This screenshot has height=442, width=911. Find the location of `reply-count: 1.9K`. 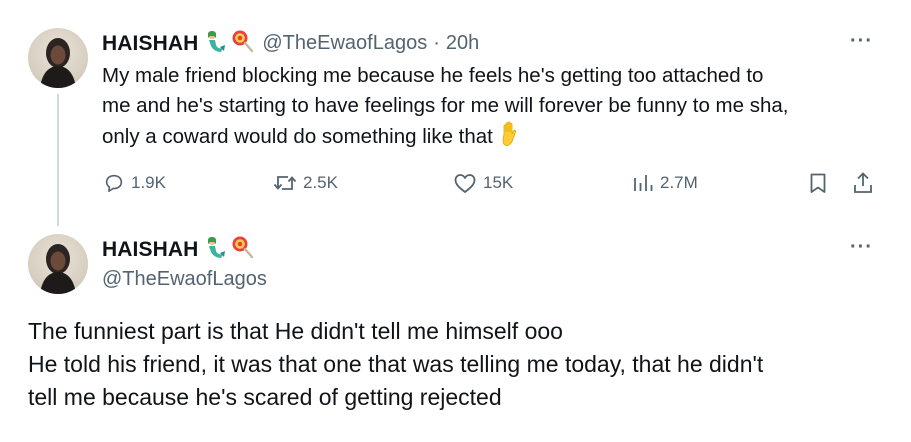

reply-count: 1.9K is located at coordinates (148, 182).